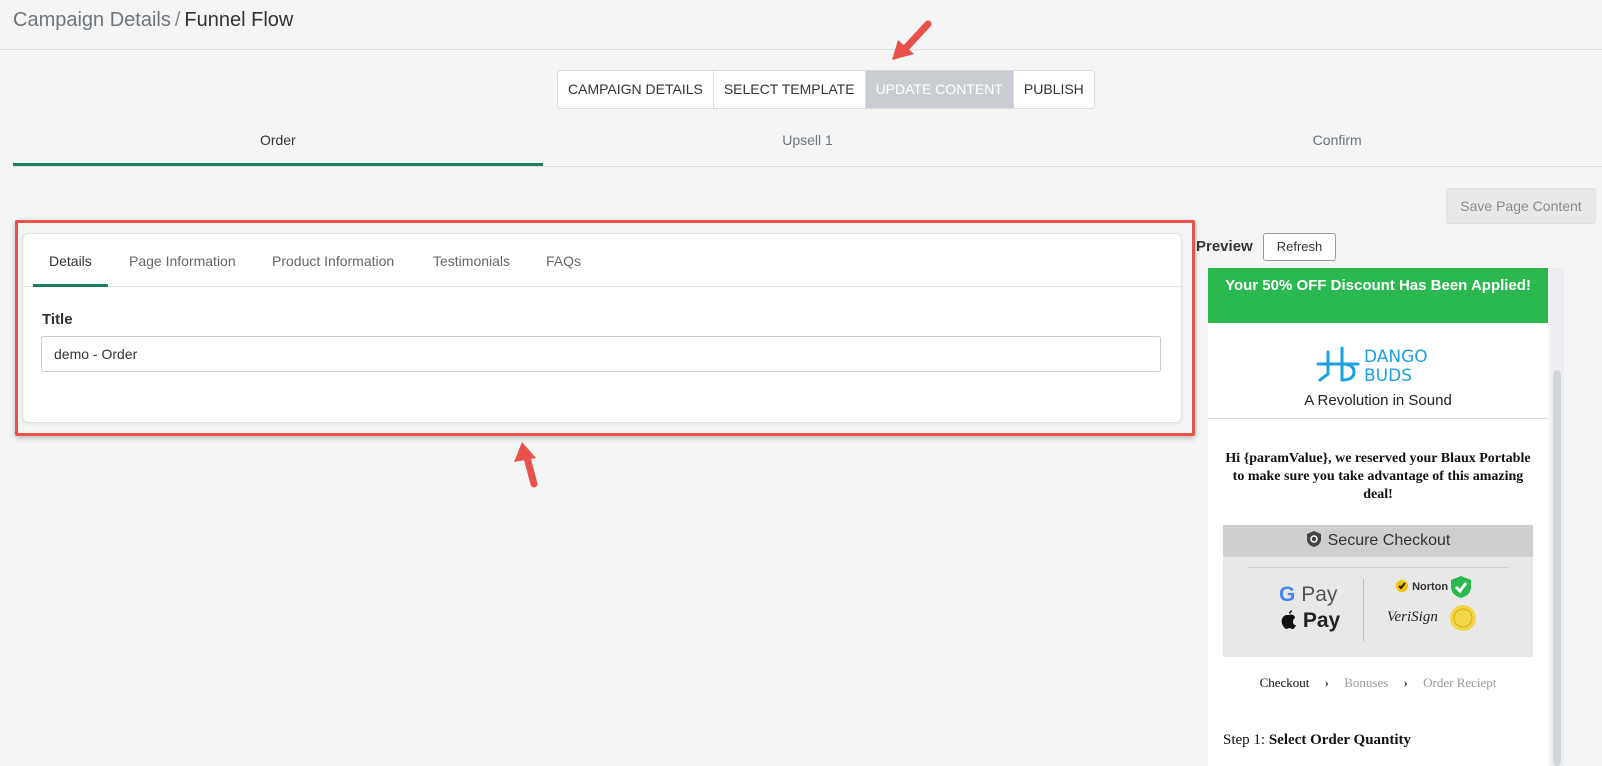  I want to click on logo-text-line1: DANGO, so click(1396, 357).